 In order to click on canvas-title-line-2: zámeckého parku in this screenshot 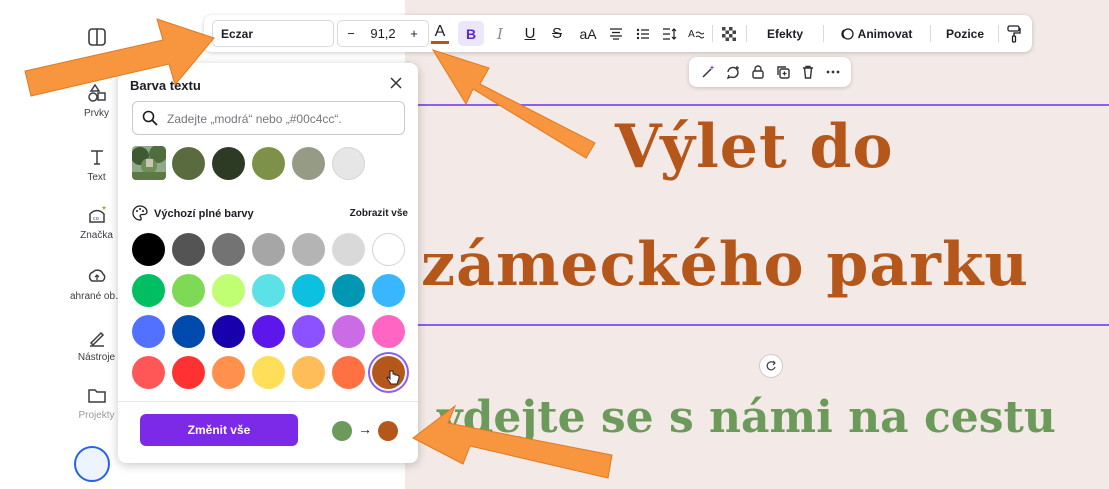, I will do `click(725, 265)`.